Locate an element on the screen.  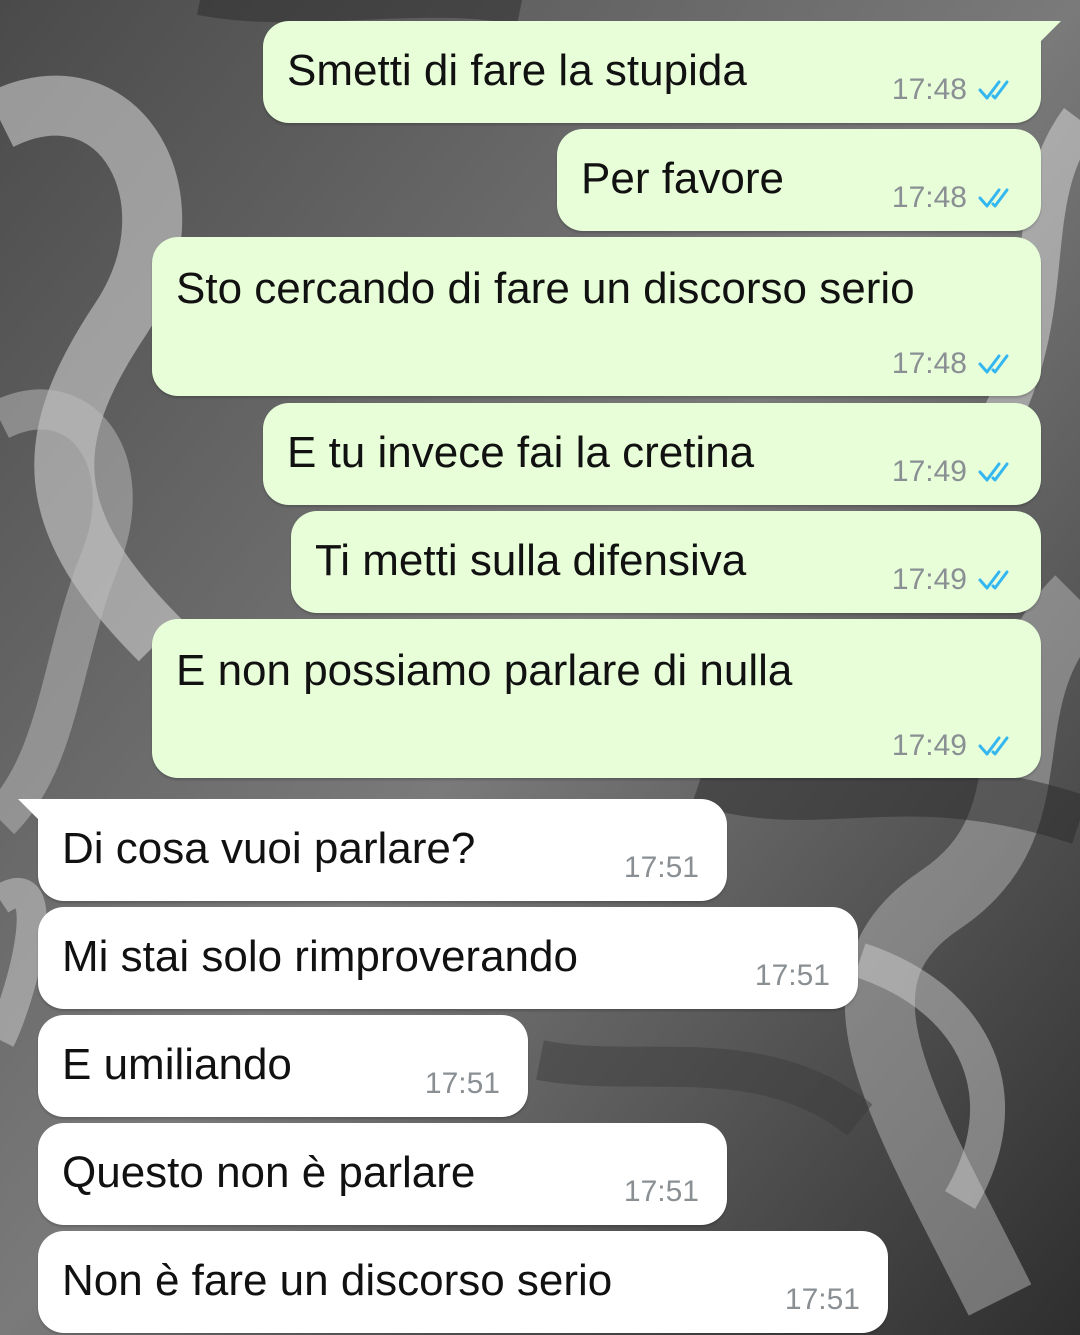
incoming-message: Non è fare un discorso serio 17:51 is located at coordinates (463, 1282).